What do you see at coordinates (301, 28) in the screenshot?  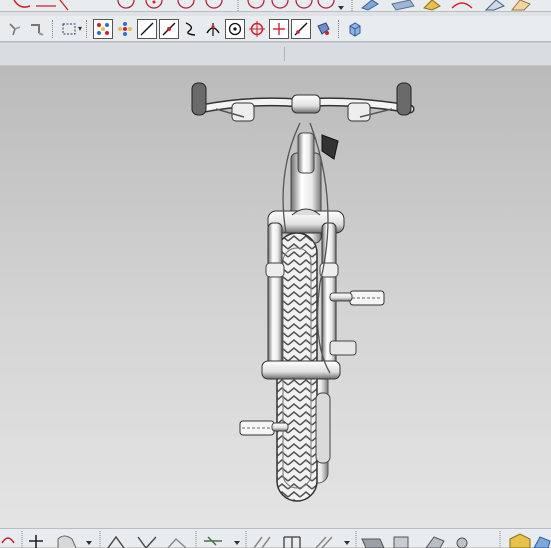 I see `point-on-curve-icon` at bounding box center [301, 28].